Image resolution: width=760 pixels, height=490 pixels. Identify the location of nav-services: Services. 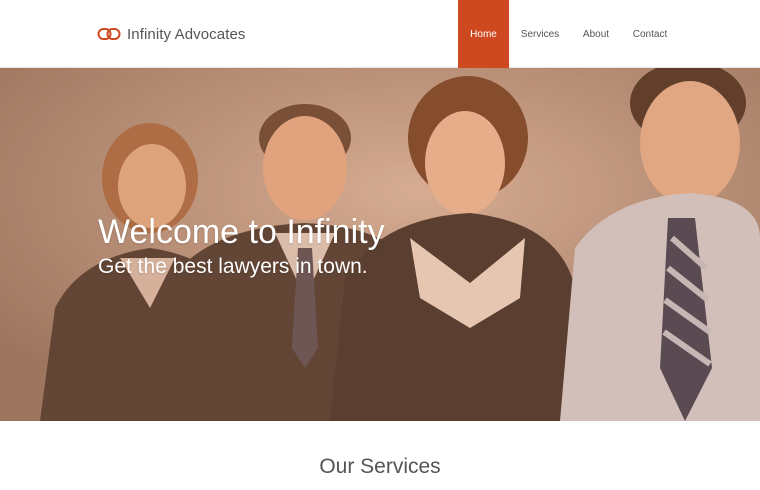
(540, 34).